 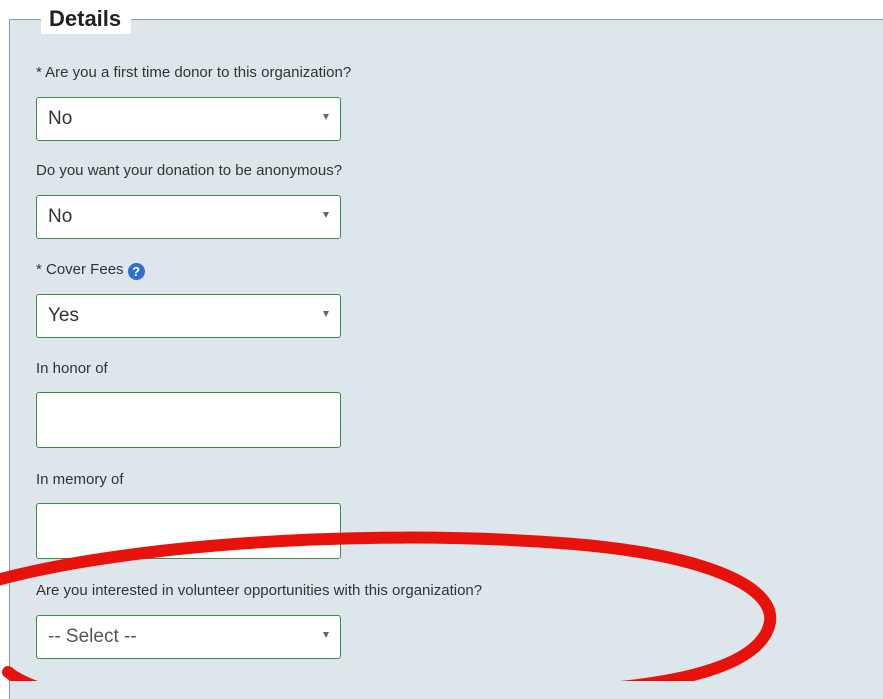 What do you see at coordinates (188, 119) in the screenshot?
I see `first-time-donor-select: No` at bounding box center [188, 119].